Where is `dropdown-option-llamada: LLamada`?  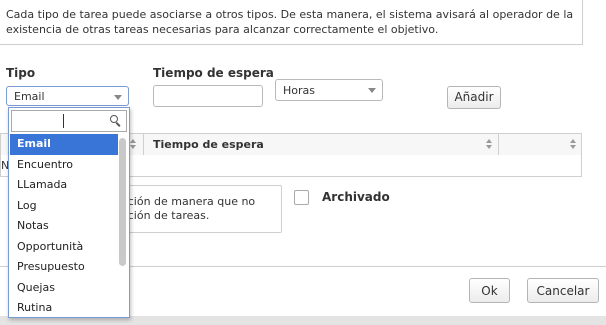
dropdown-option-llamada: LLamada is located at coordinates (64, 185).